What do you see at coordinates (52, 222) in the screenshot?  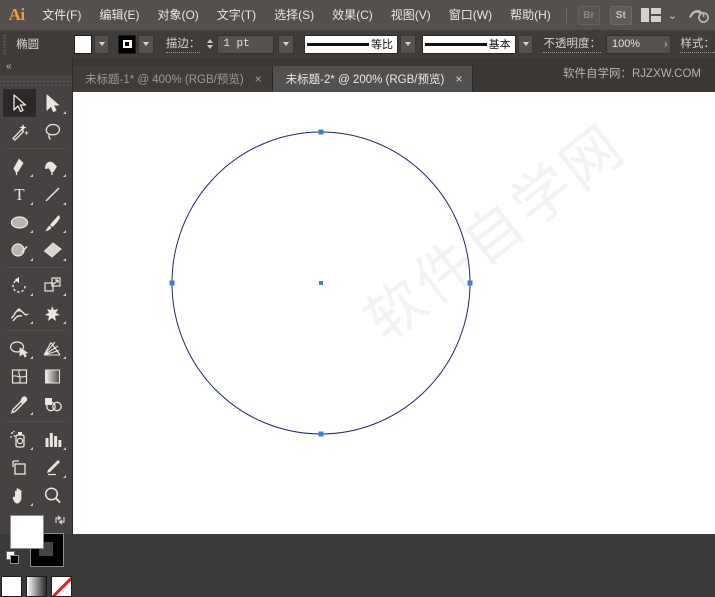 I see `paintbrush-tool` at bounding box center [52, 222].